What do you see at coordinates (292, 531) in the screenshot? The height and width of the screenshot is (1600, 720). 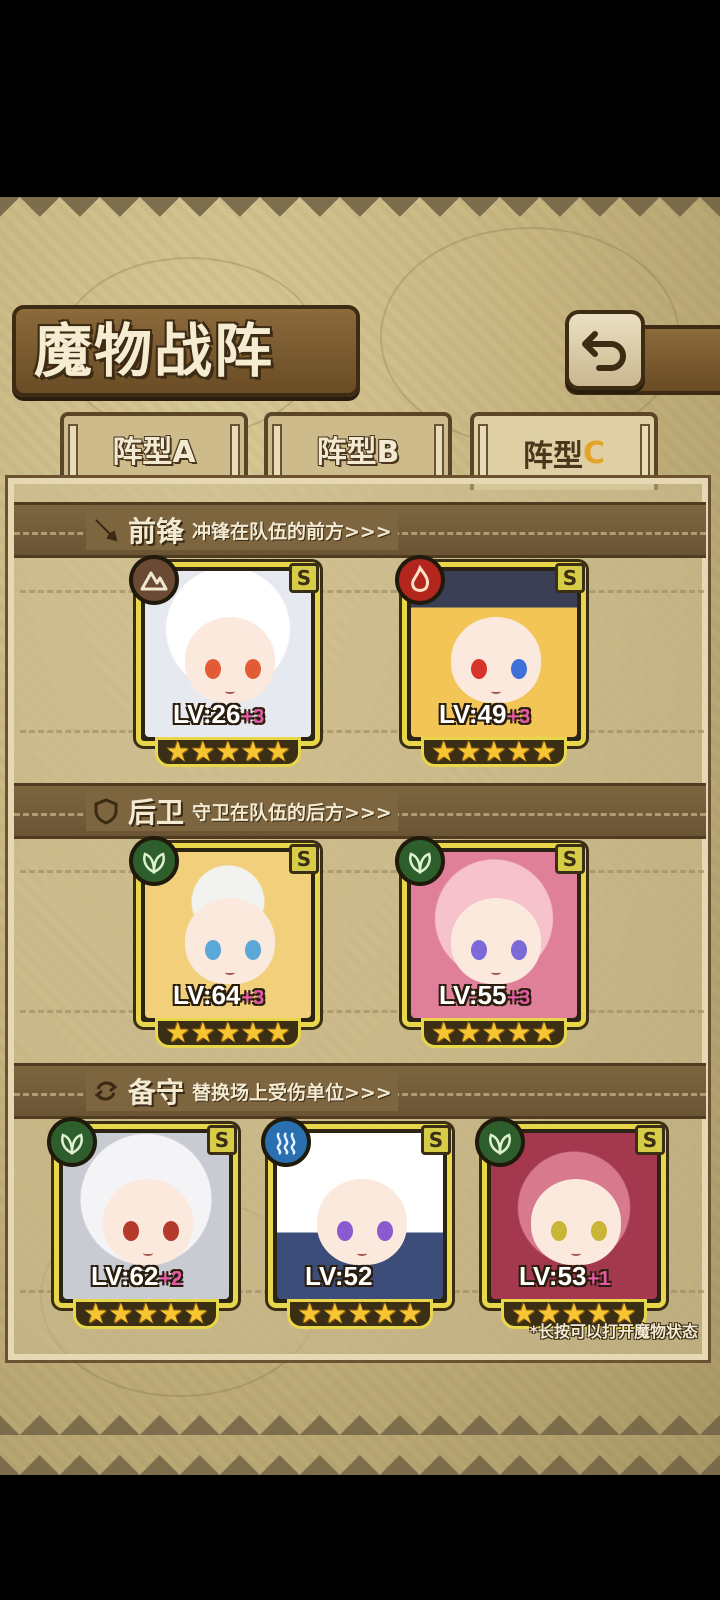 I see `section-desc-front: 冲锋在队伍的前方>>>` at bounding box center [292, 531].